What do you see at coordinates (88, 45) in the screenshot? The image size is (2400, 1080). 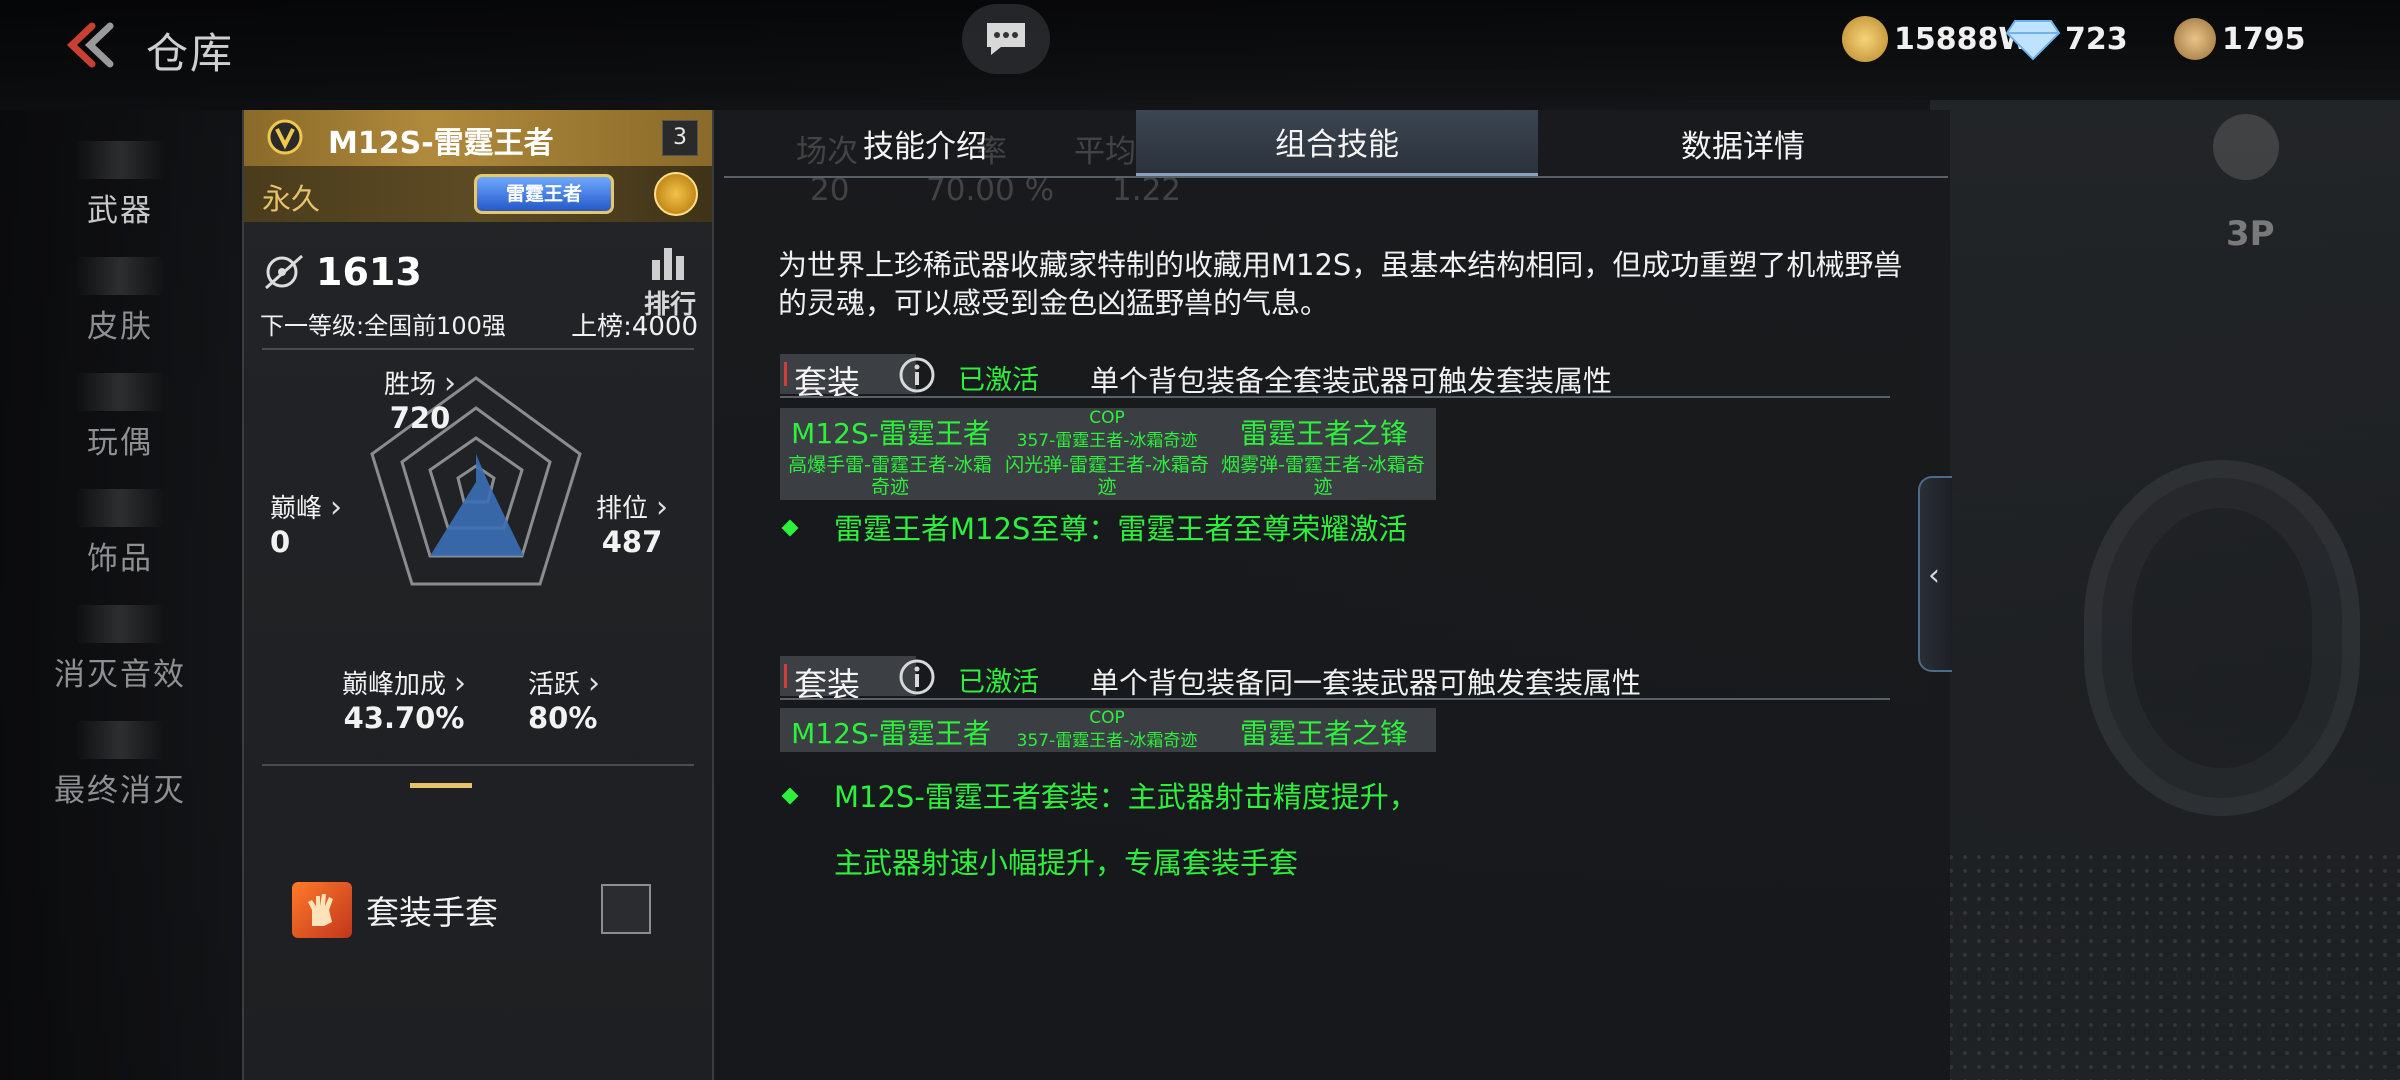 I see `back-arrow-icon` at bounding box center [88, 45].